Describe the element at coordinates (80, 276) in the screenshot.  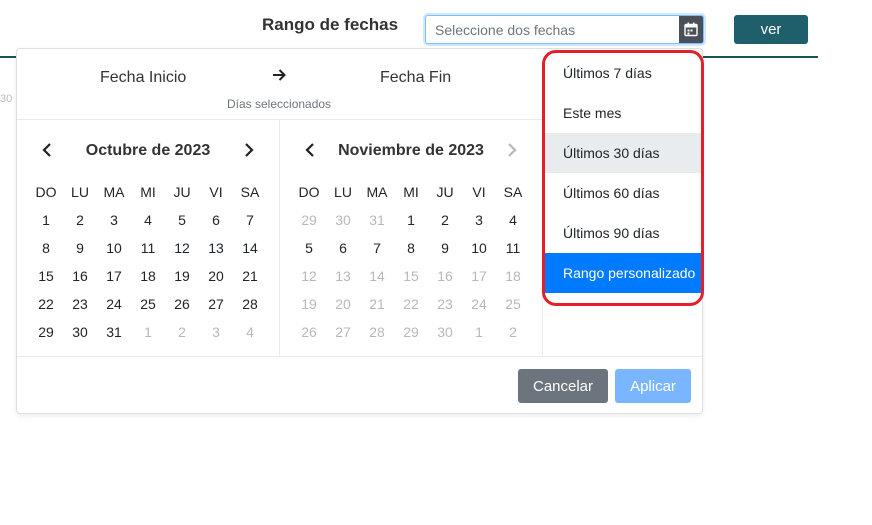
I see `day-cell: 16` at that location.